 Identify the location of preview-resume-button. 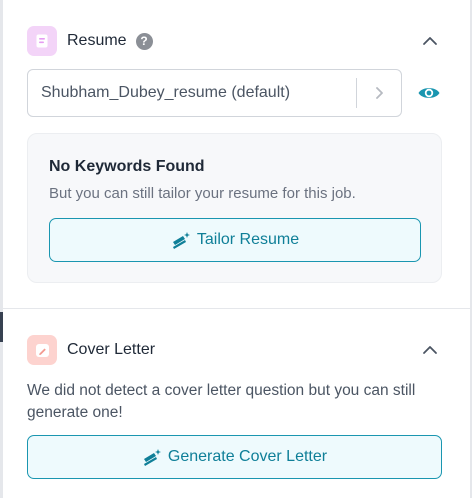
(429, 93).